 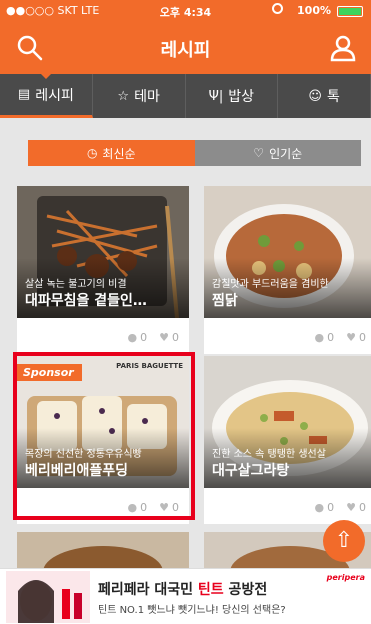 What do you see at coordinates (225, 301) in the screenshot?
I see `recipe-name: 찜닭` at bounding box center [225, 301].